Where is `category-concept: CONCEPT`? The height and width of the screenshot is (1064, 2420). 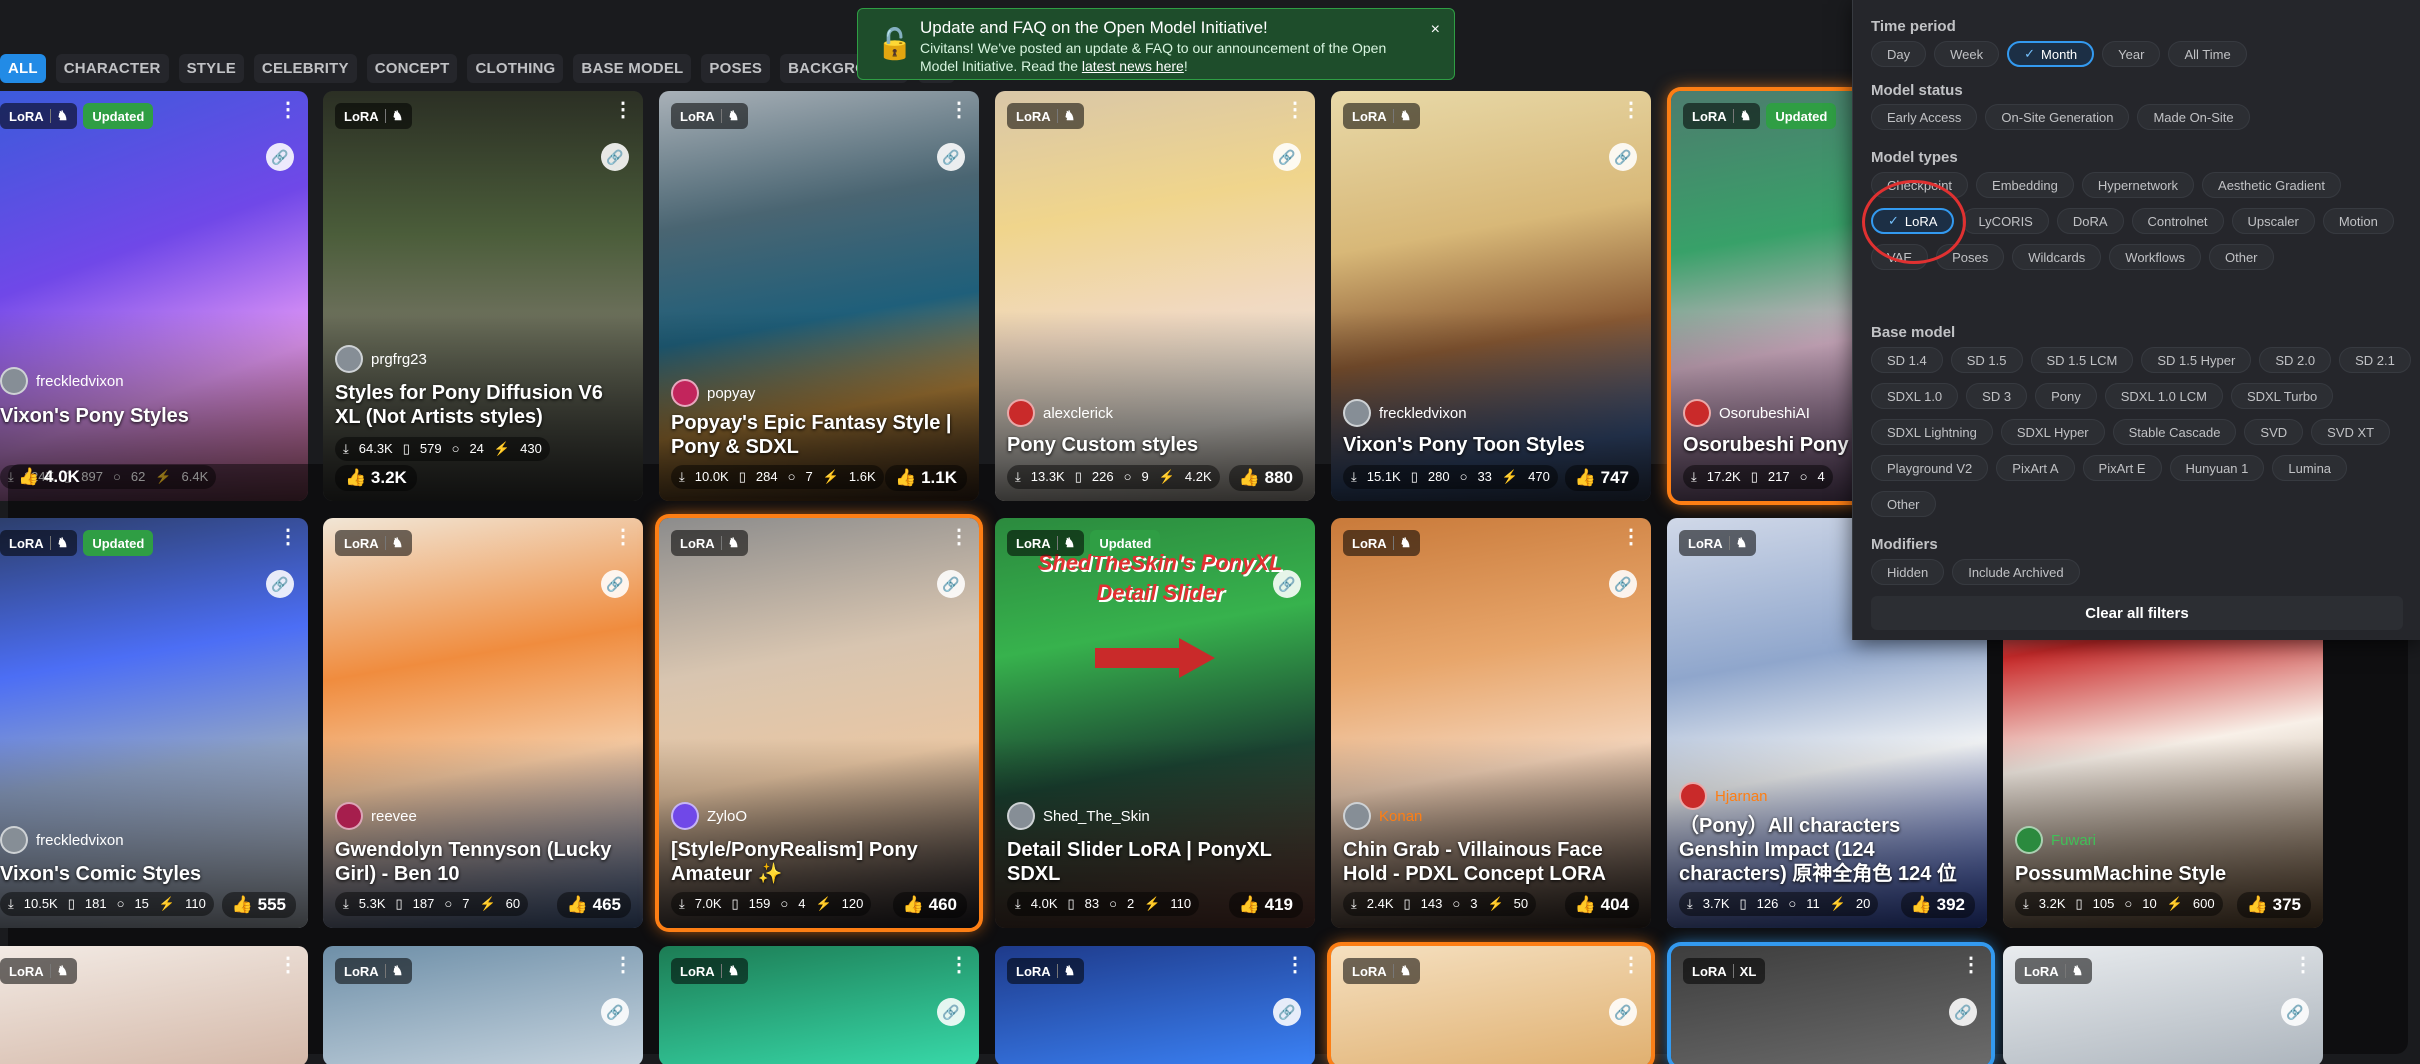
category-concept: CONCEPT is located at coordinates (412, 68).